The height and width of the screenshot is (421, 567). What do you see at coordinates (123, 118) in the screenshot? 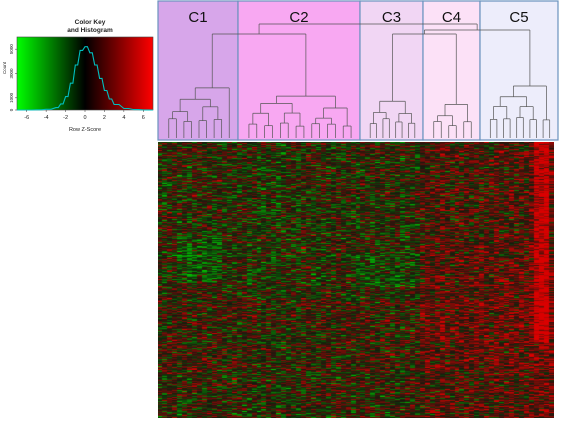
I see `key-xtick-label: 4` at bounding box center [123, 118].